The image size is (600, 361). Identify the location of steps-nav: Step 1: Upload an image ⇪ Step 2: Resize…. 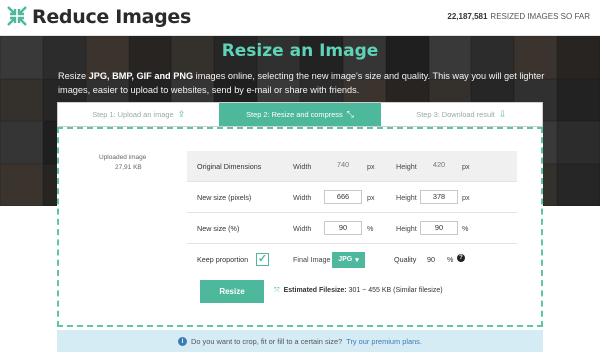
(300, 114).